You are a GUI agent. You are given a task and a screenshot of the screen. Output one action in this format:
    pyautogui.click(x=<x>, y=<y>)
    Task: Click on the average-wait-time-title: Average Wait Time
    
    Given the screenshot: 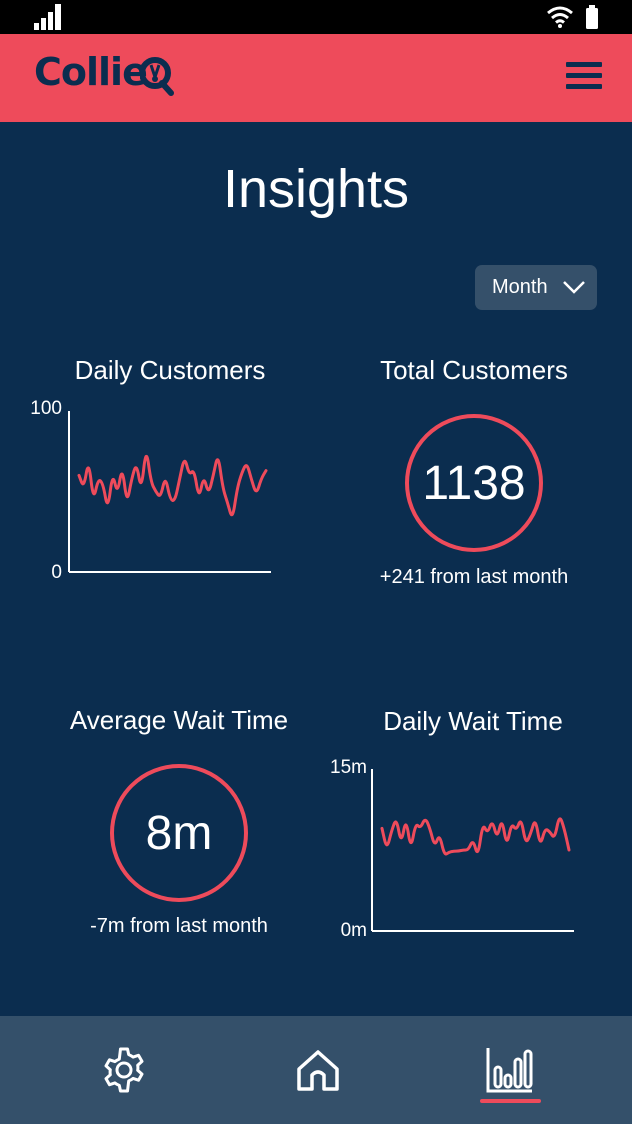 What is the action you would take?
    pyautogui.click(x=179, y=720)
    